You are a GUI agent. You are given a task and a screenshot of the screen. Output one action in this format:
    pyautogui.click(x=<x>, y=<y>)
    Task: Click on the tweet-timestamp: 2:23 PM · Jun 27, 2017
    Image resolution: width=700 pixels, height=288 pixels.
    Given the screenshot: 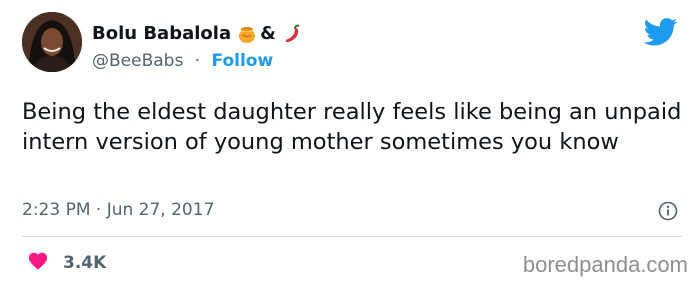 What is the action you would take?
    pyautogui.click(x=118, y=210)
    